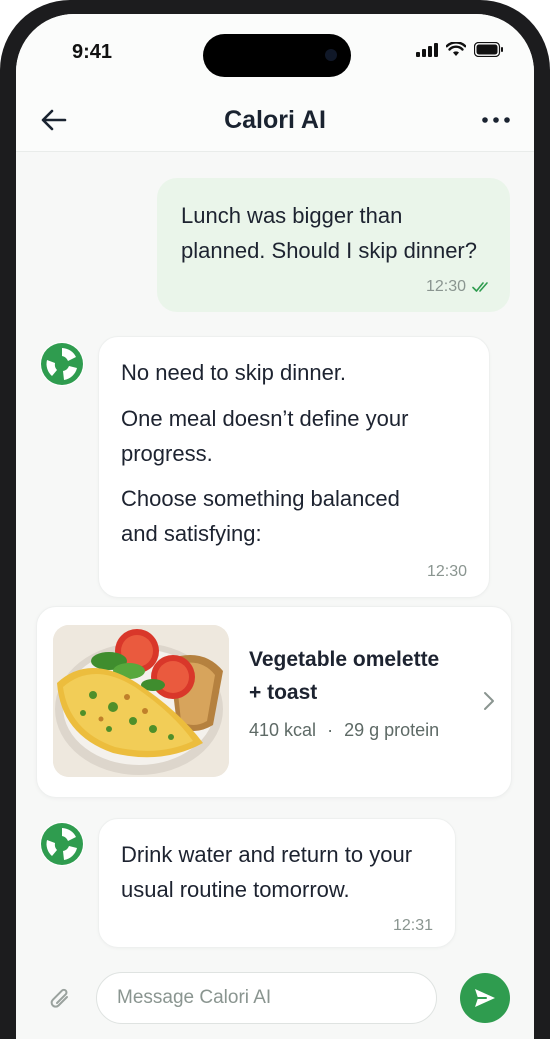 The height and width of the screenshot is (1039, 550). What do you see at coordinates (489, 701) in the screenshot?
I see `chevron-right-icon` at bounding box center [489, 701].